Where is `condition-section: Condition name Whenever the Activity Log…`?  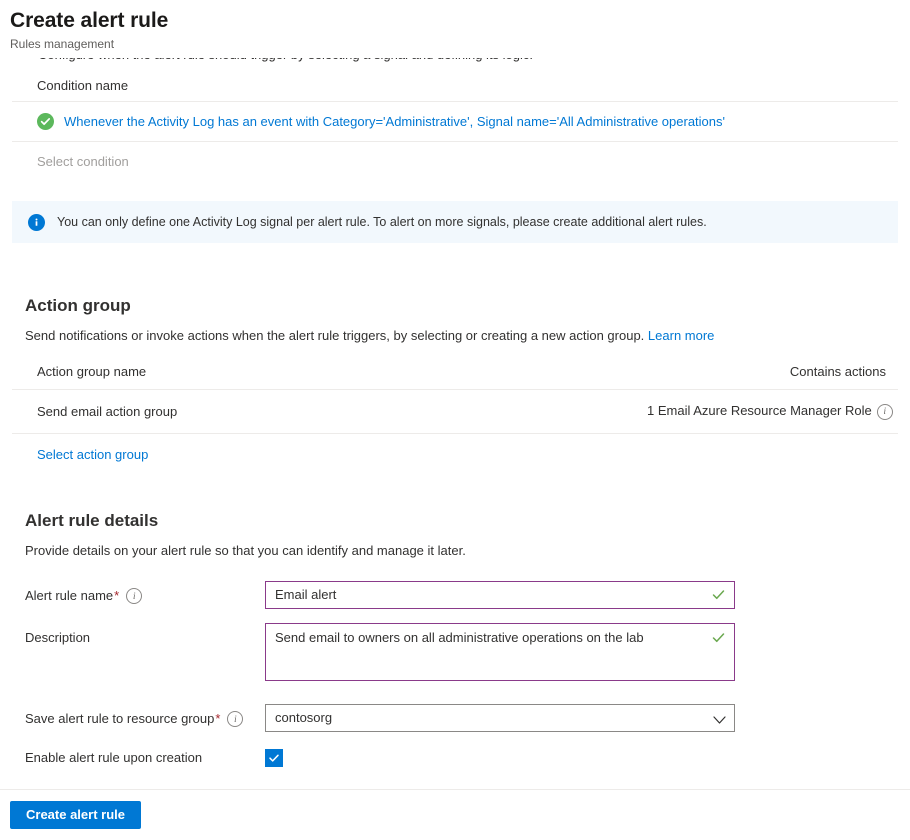
condition-section: Condition name Whenever the Activity Log… is located at coordinates (455, 126).